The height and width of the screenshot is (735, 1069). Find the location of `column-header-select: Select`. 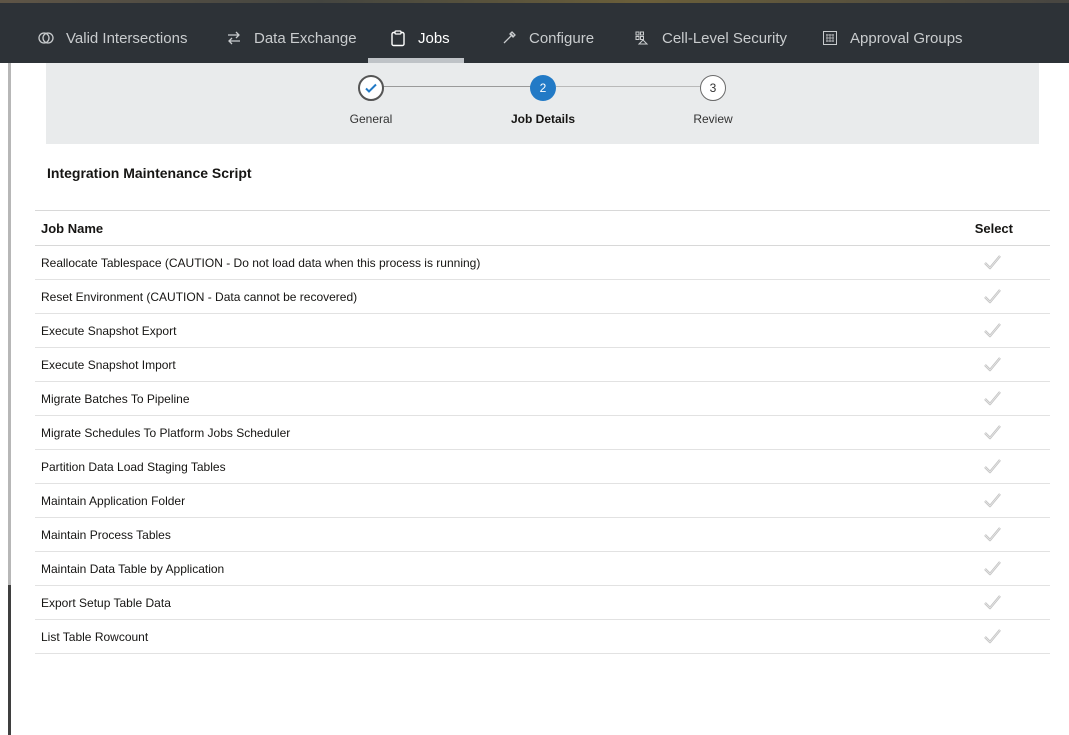

column-header-select: Select is located at coordinates (993, 228).